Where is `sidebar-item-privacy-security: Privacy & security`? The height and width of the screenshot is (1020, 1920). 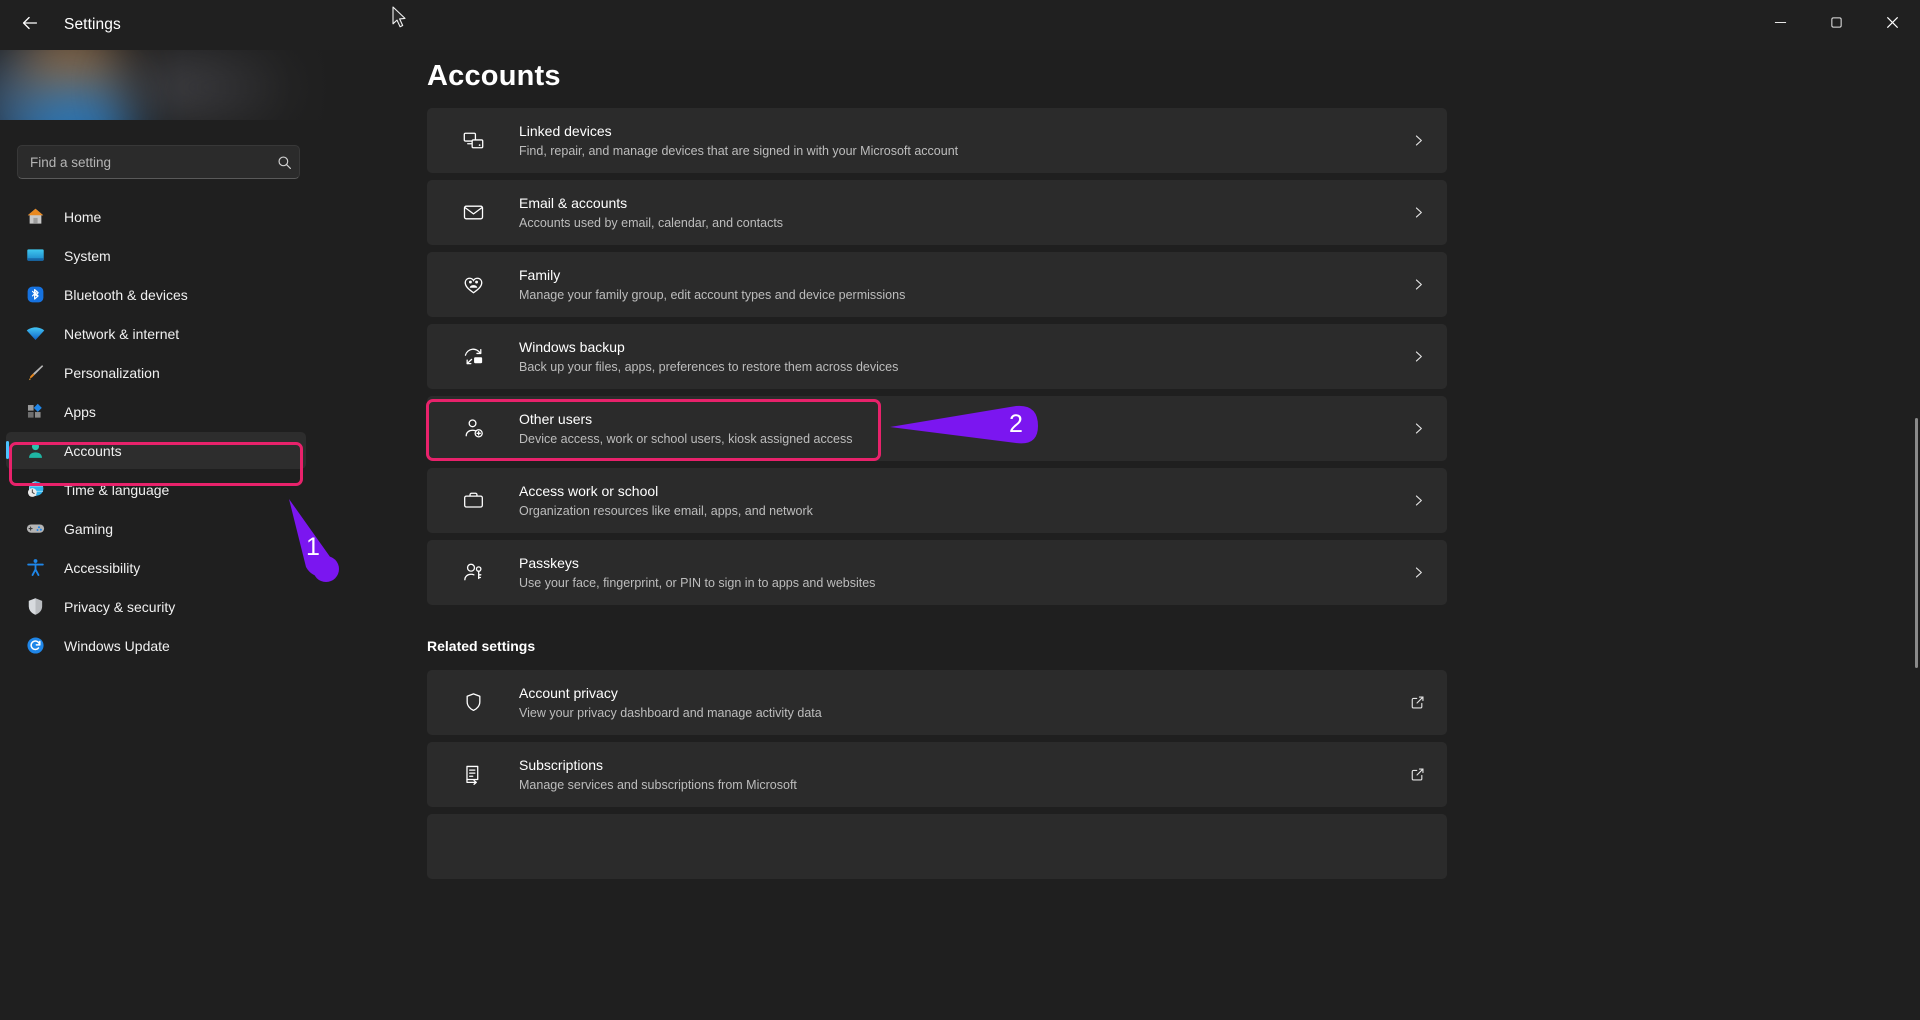
sidebar-item-privacy-security: Privacy & security is located at coordinates (156, 606).